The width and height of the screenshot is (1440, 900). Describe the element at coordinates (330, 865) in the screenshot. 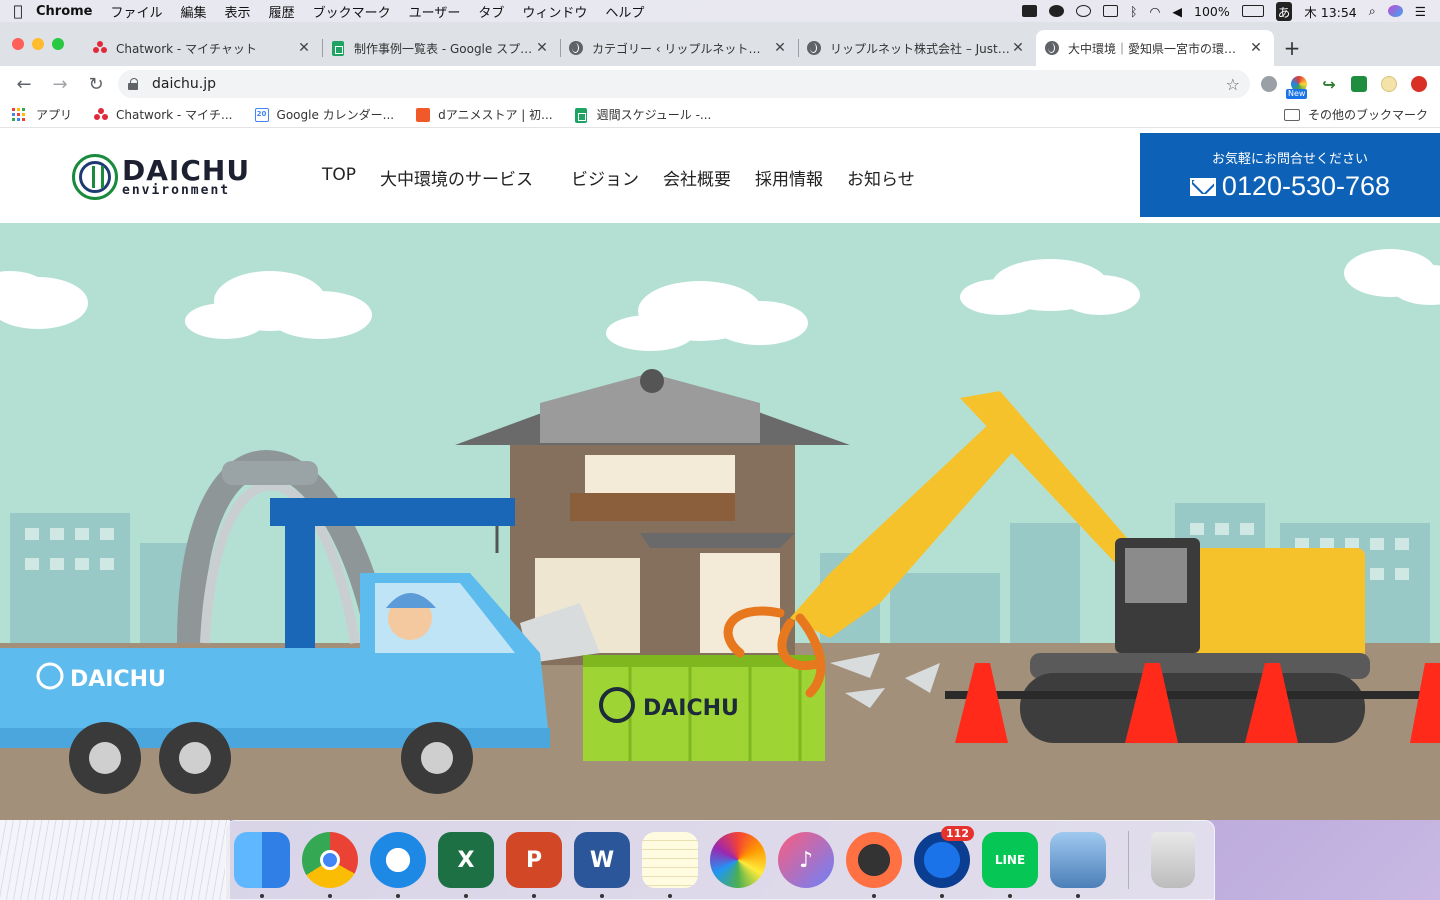

I see `dock-chrome-icon` at that location.